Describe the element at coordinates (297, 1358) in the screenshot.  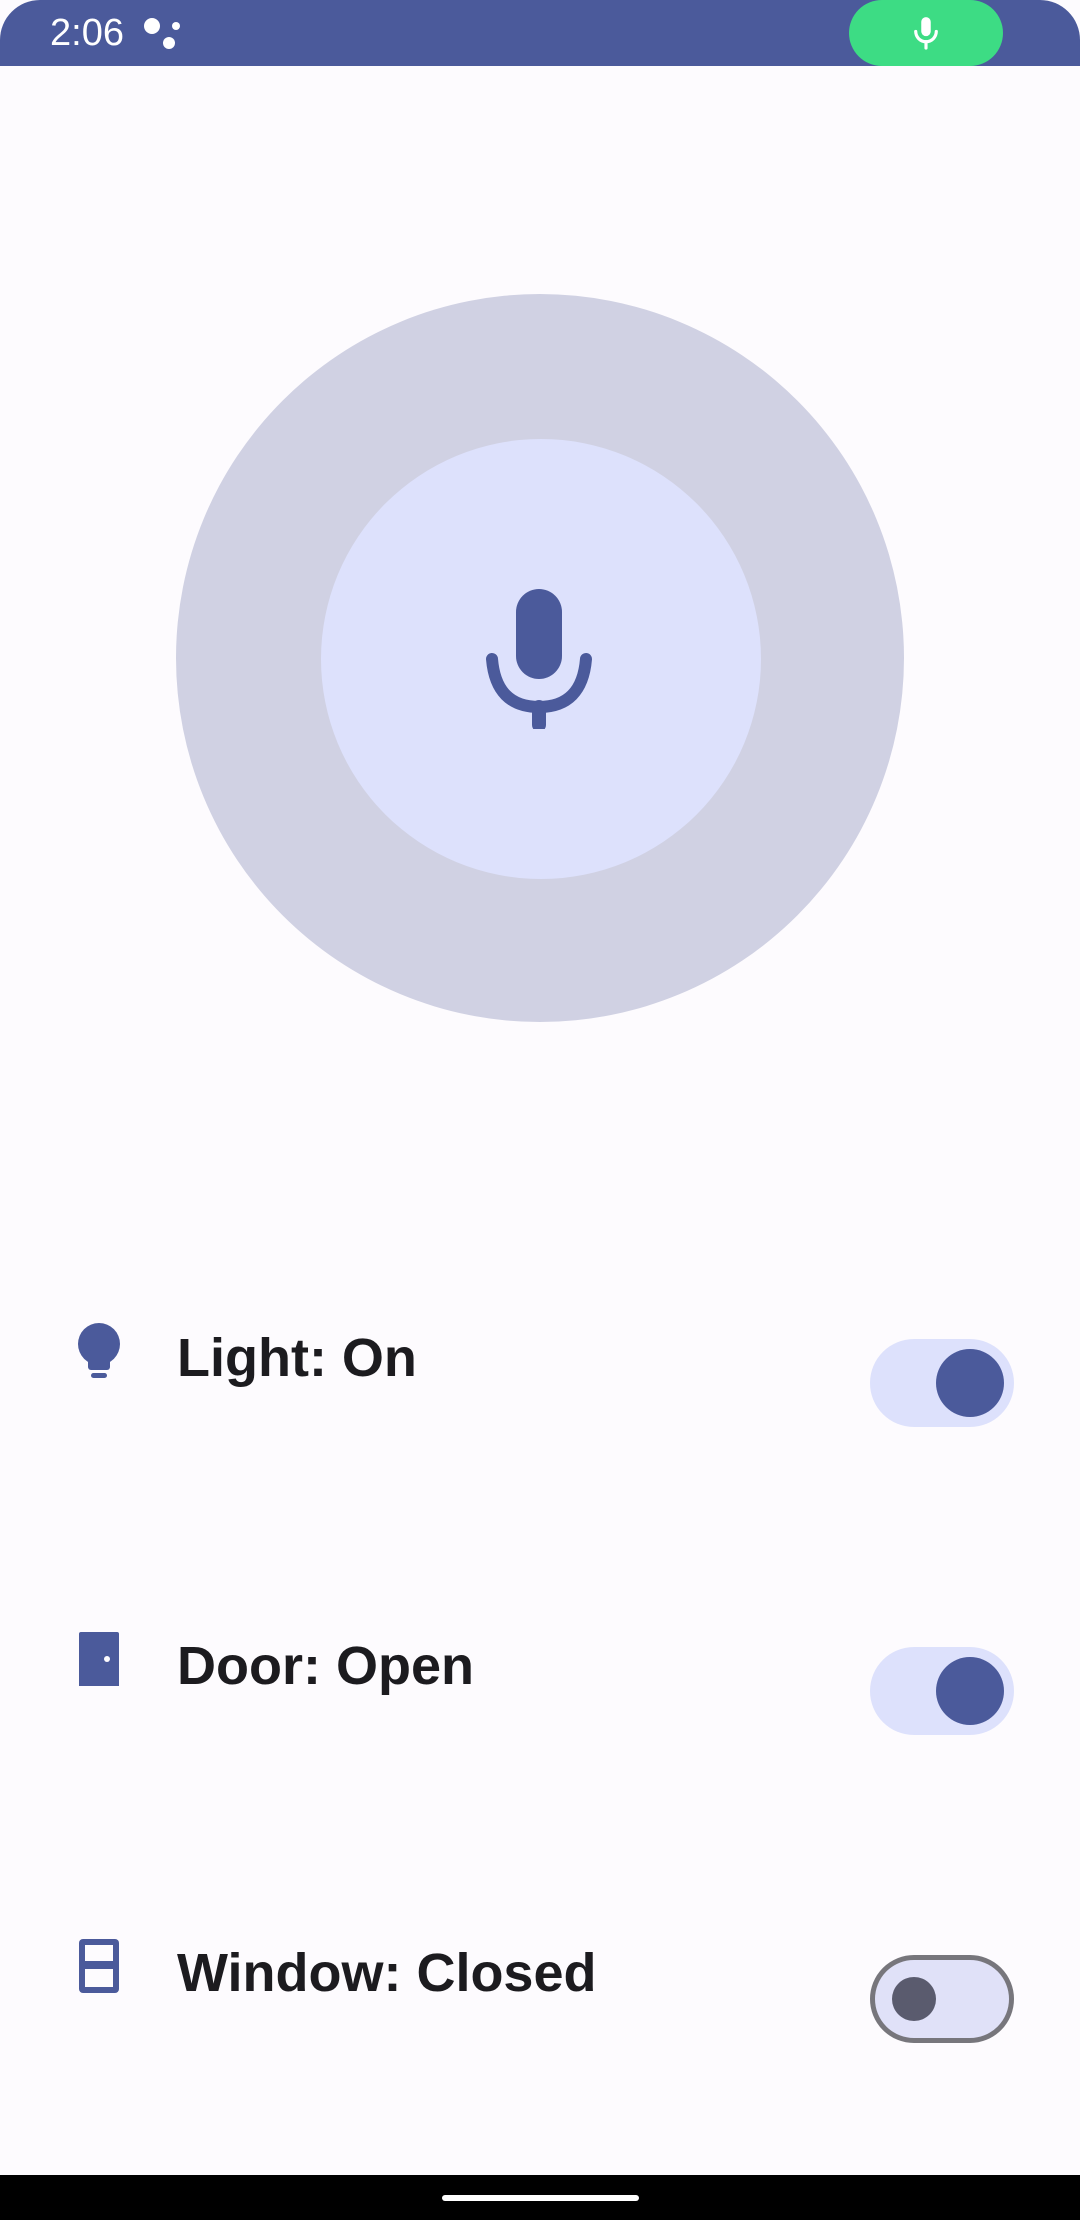
I see `light-label: Light: On` at that location.